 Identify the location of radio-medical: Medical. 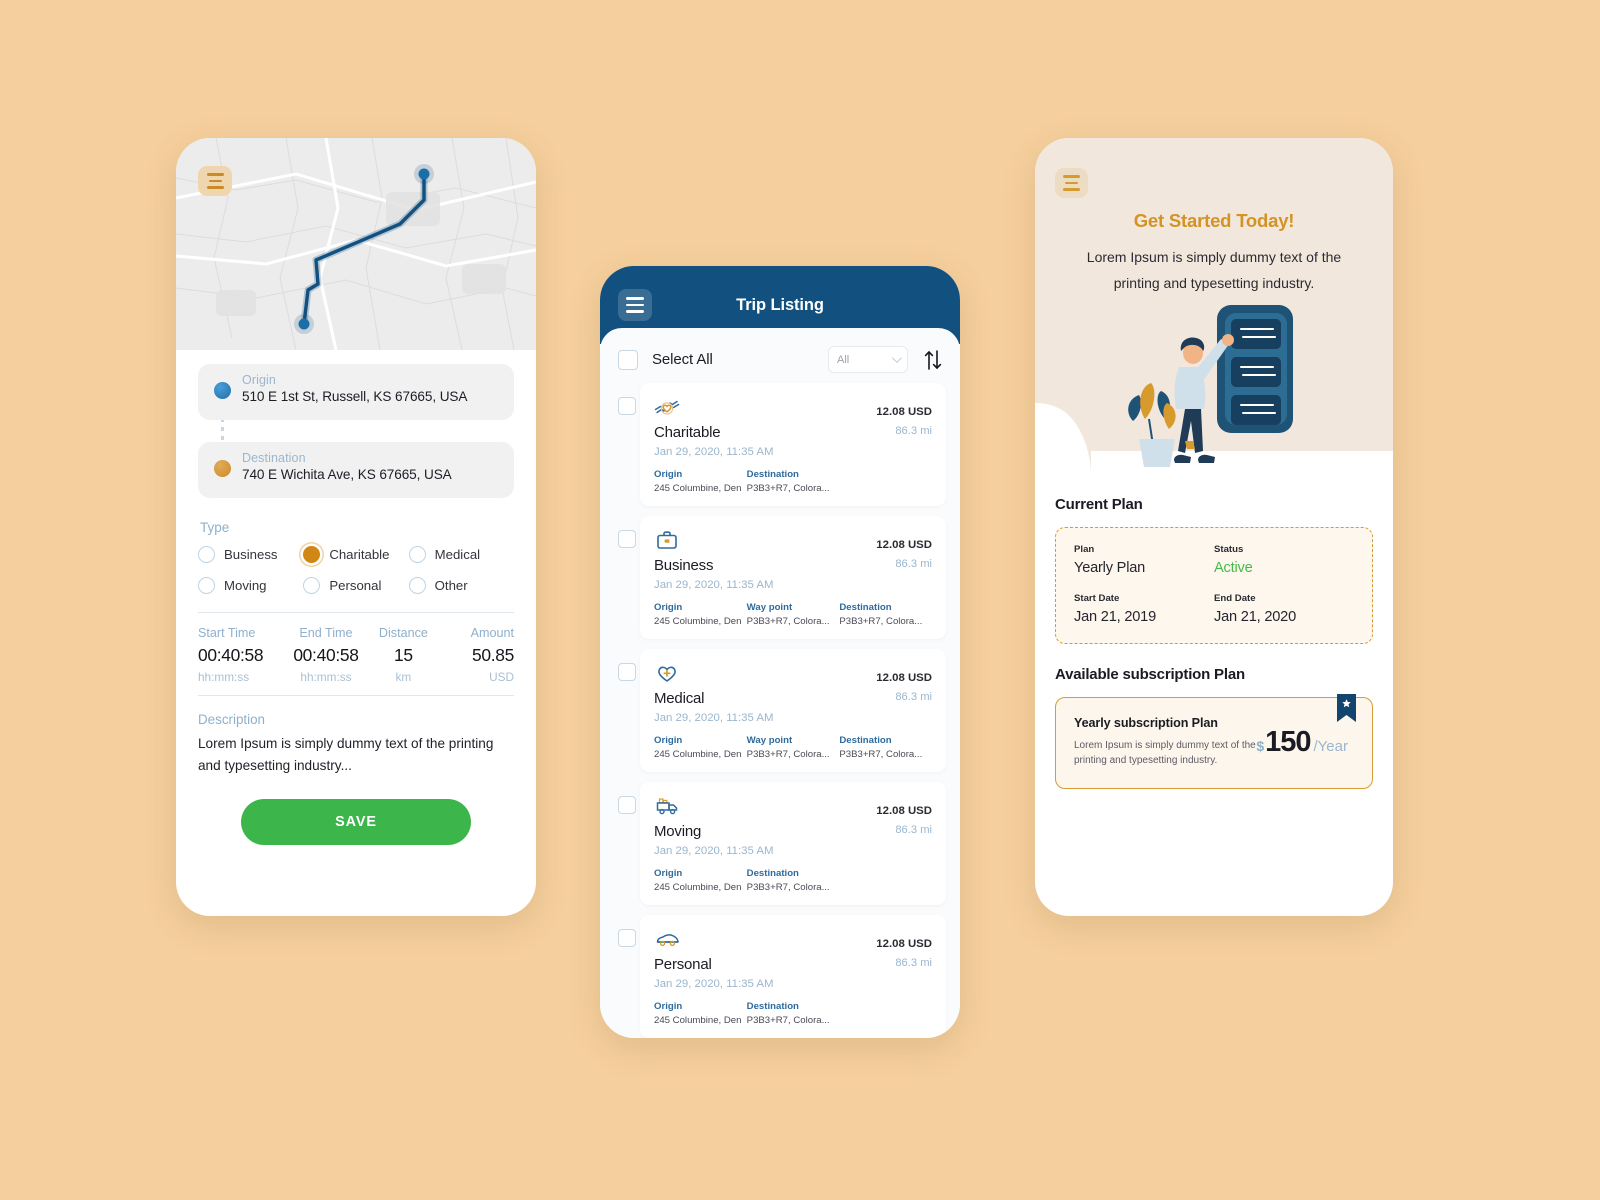
(461, 554).